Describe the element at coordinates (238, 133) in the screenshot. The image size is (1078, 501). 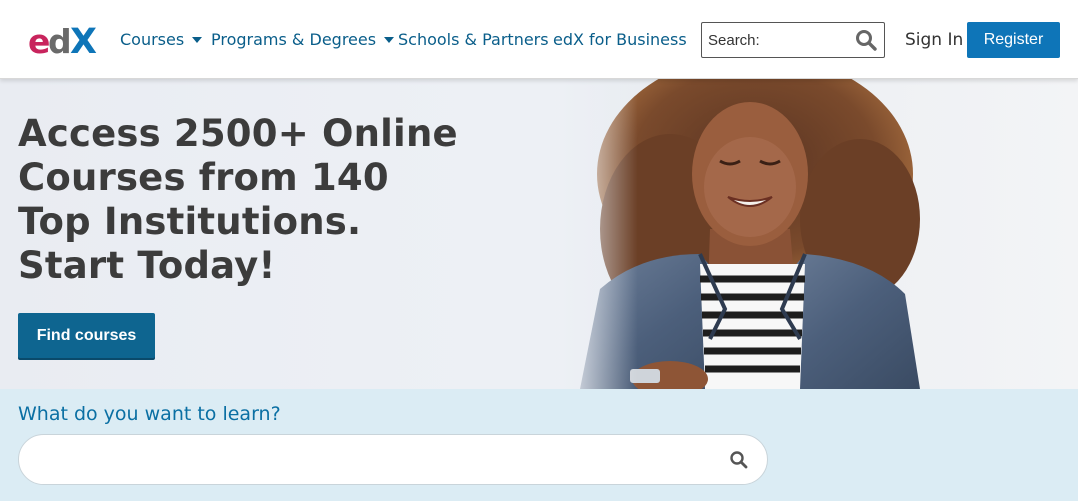
I see `hero-headline-line: Access 2500+ Online` at that location.